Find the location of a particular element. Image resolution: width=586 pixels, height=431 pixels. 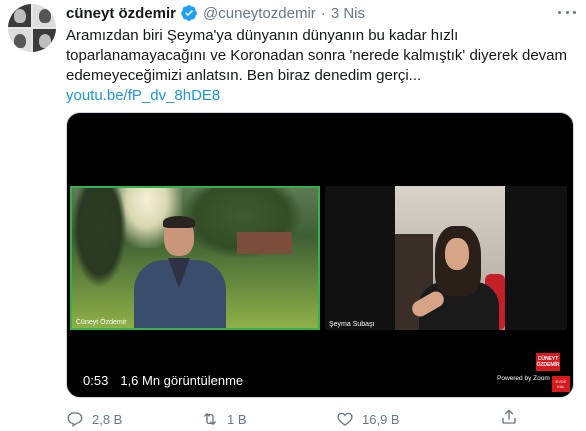

retweet-button: 1 B is located at coordinates (268, 419).